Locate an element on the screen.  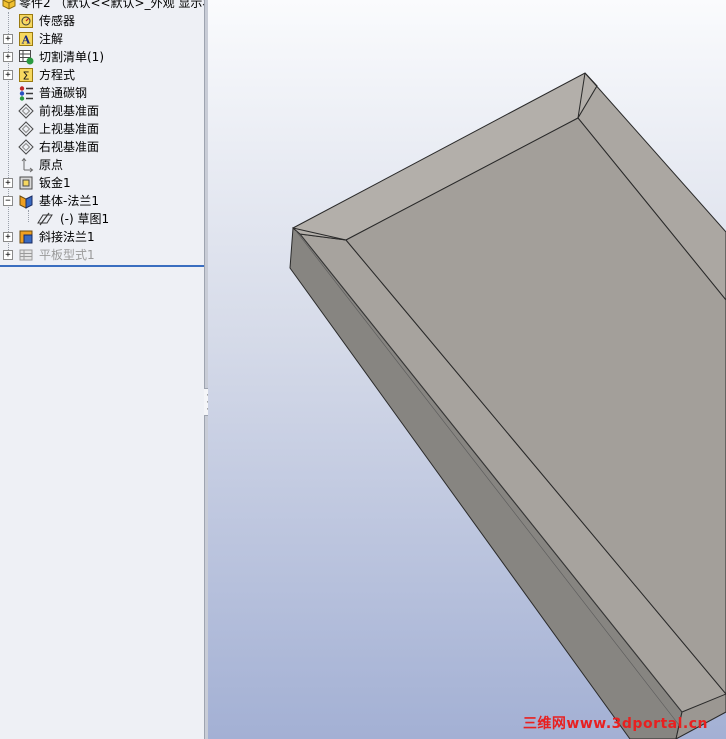
tree-item-sheet-metal: + 钣金1 is located at coordinates (102, 183).